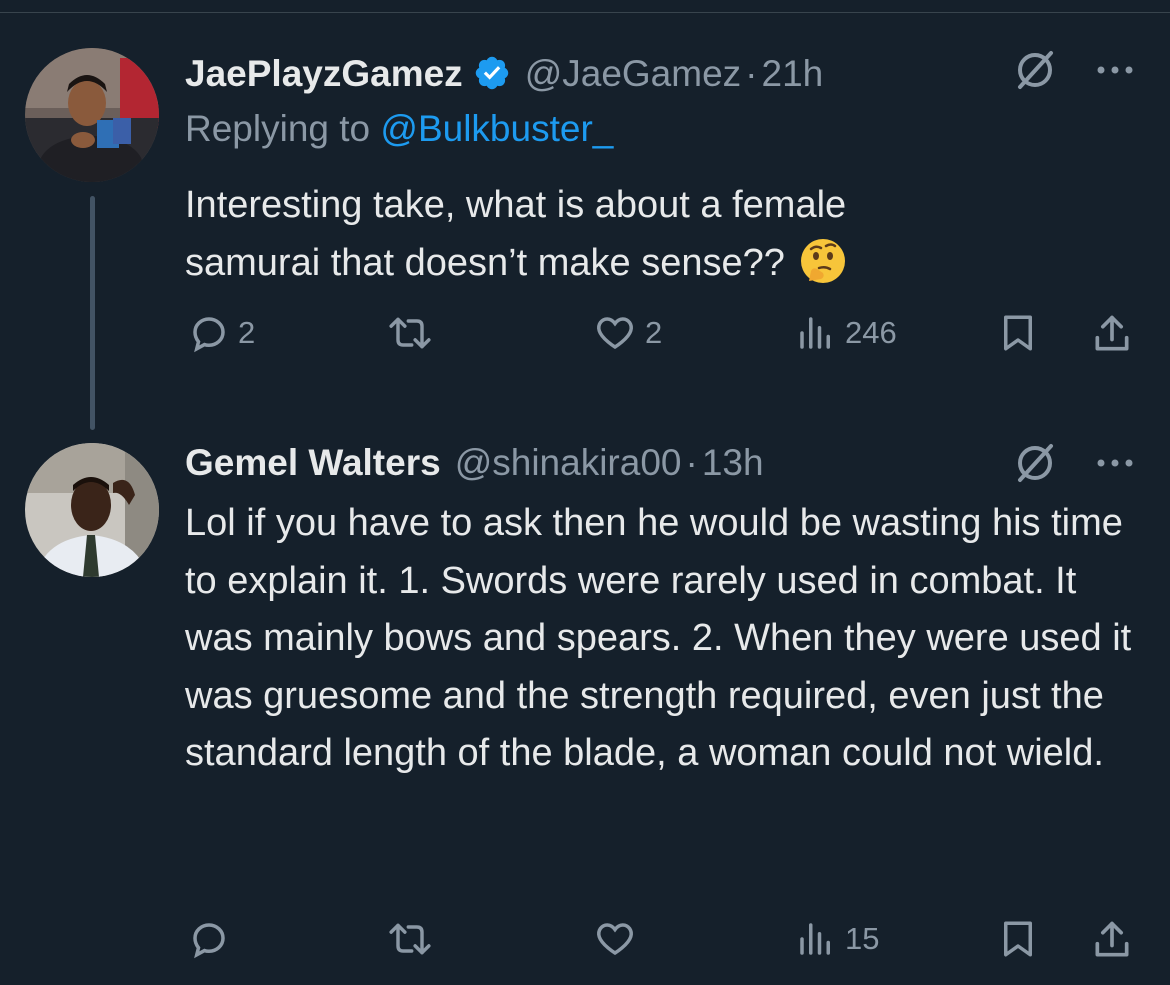 This screenshot has width=1170, height=985. Describe the element at coordinates (313, 463) in the screenshot. I see `display-name: Gemel Walters` at that location.